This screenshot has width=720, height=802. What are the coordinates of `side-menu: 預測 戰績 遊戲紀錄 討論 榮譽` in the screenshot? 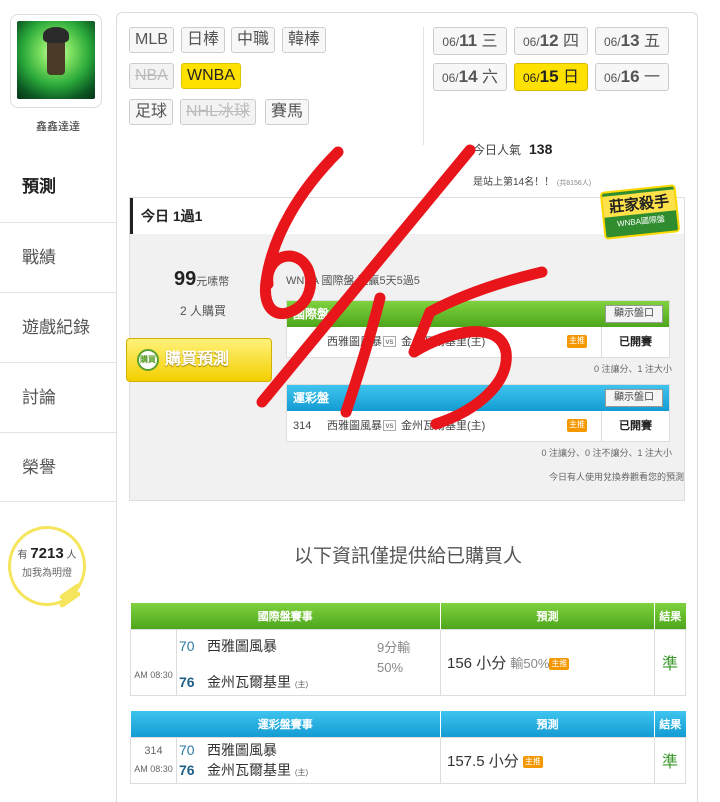 It's located at (58, 327).